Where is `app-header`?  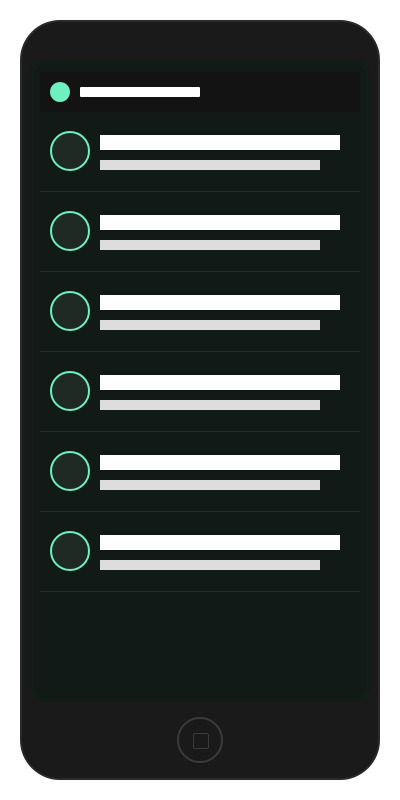 app-header is located at coordinates (200, 92).